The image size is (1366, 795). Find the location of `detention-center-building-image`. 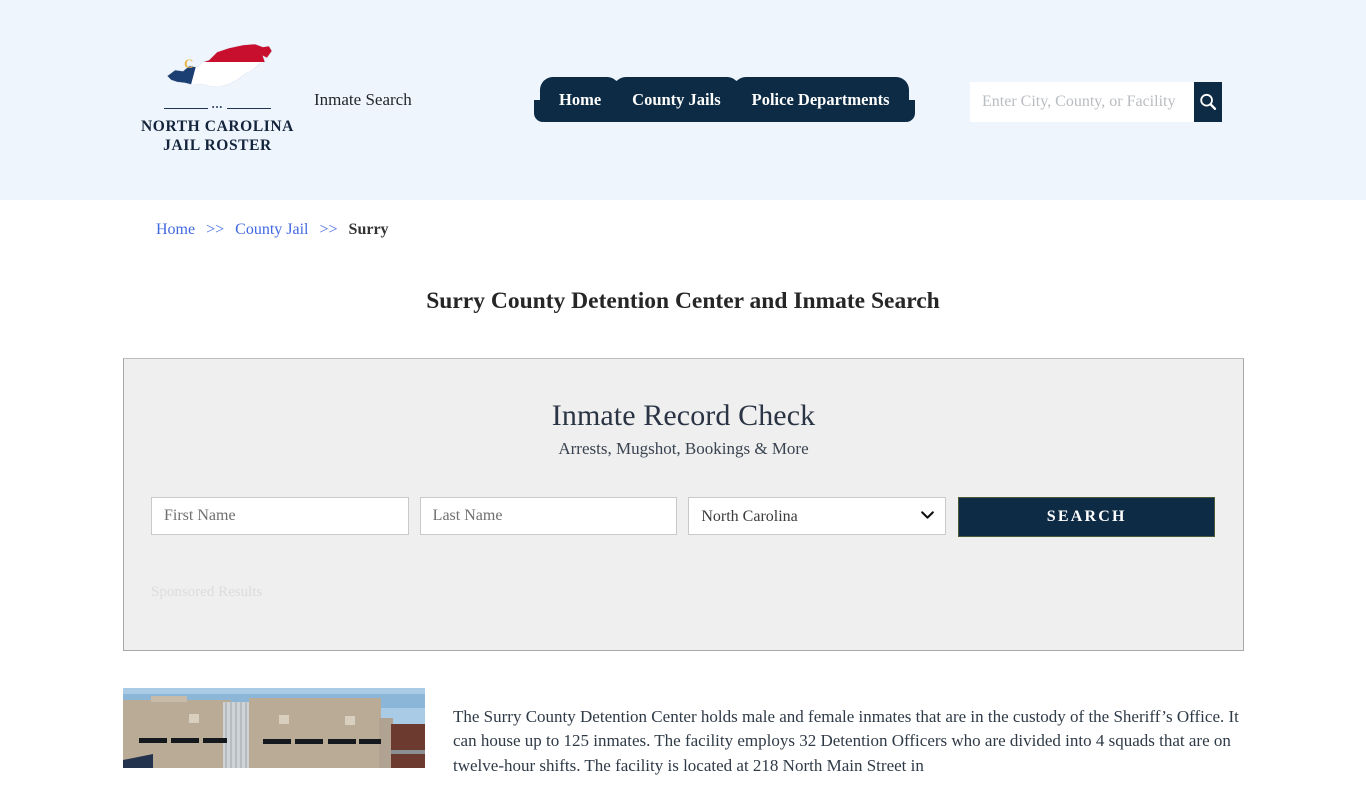

detention-center-building-image is located at coordinates (274, 728).